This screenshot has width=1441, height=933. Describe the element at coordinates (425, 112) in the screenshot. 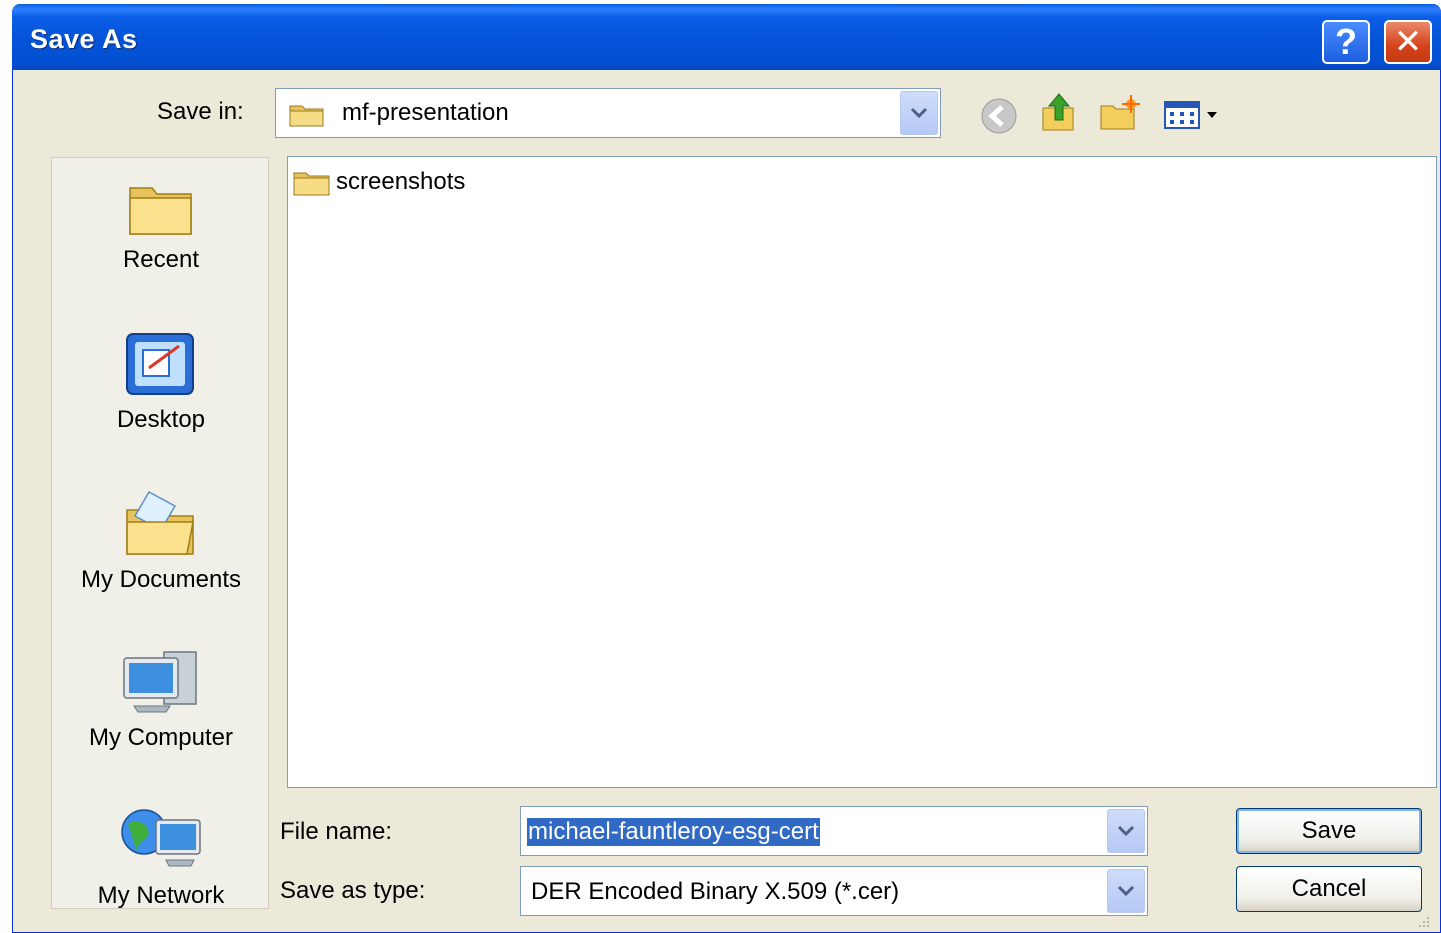

I see `save-in-value: mf-presentation` at that location.